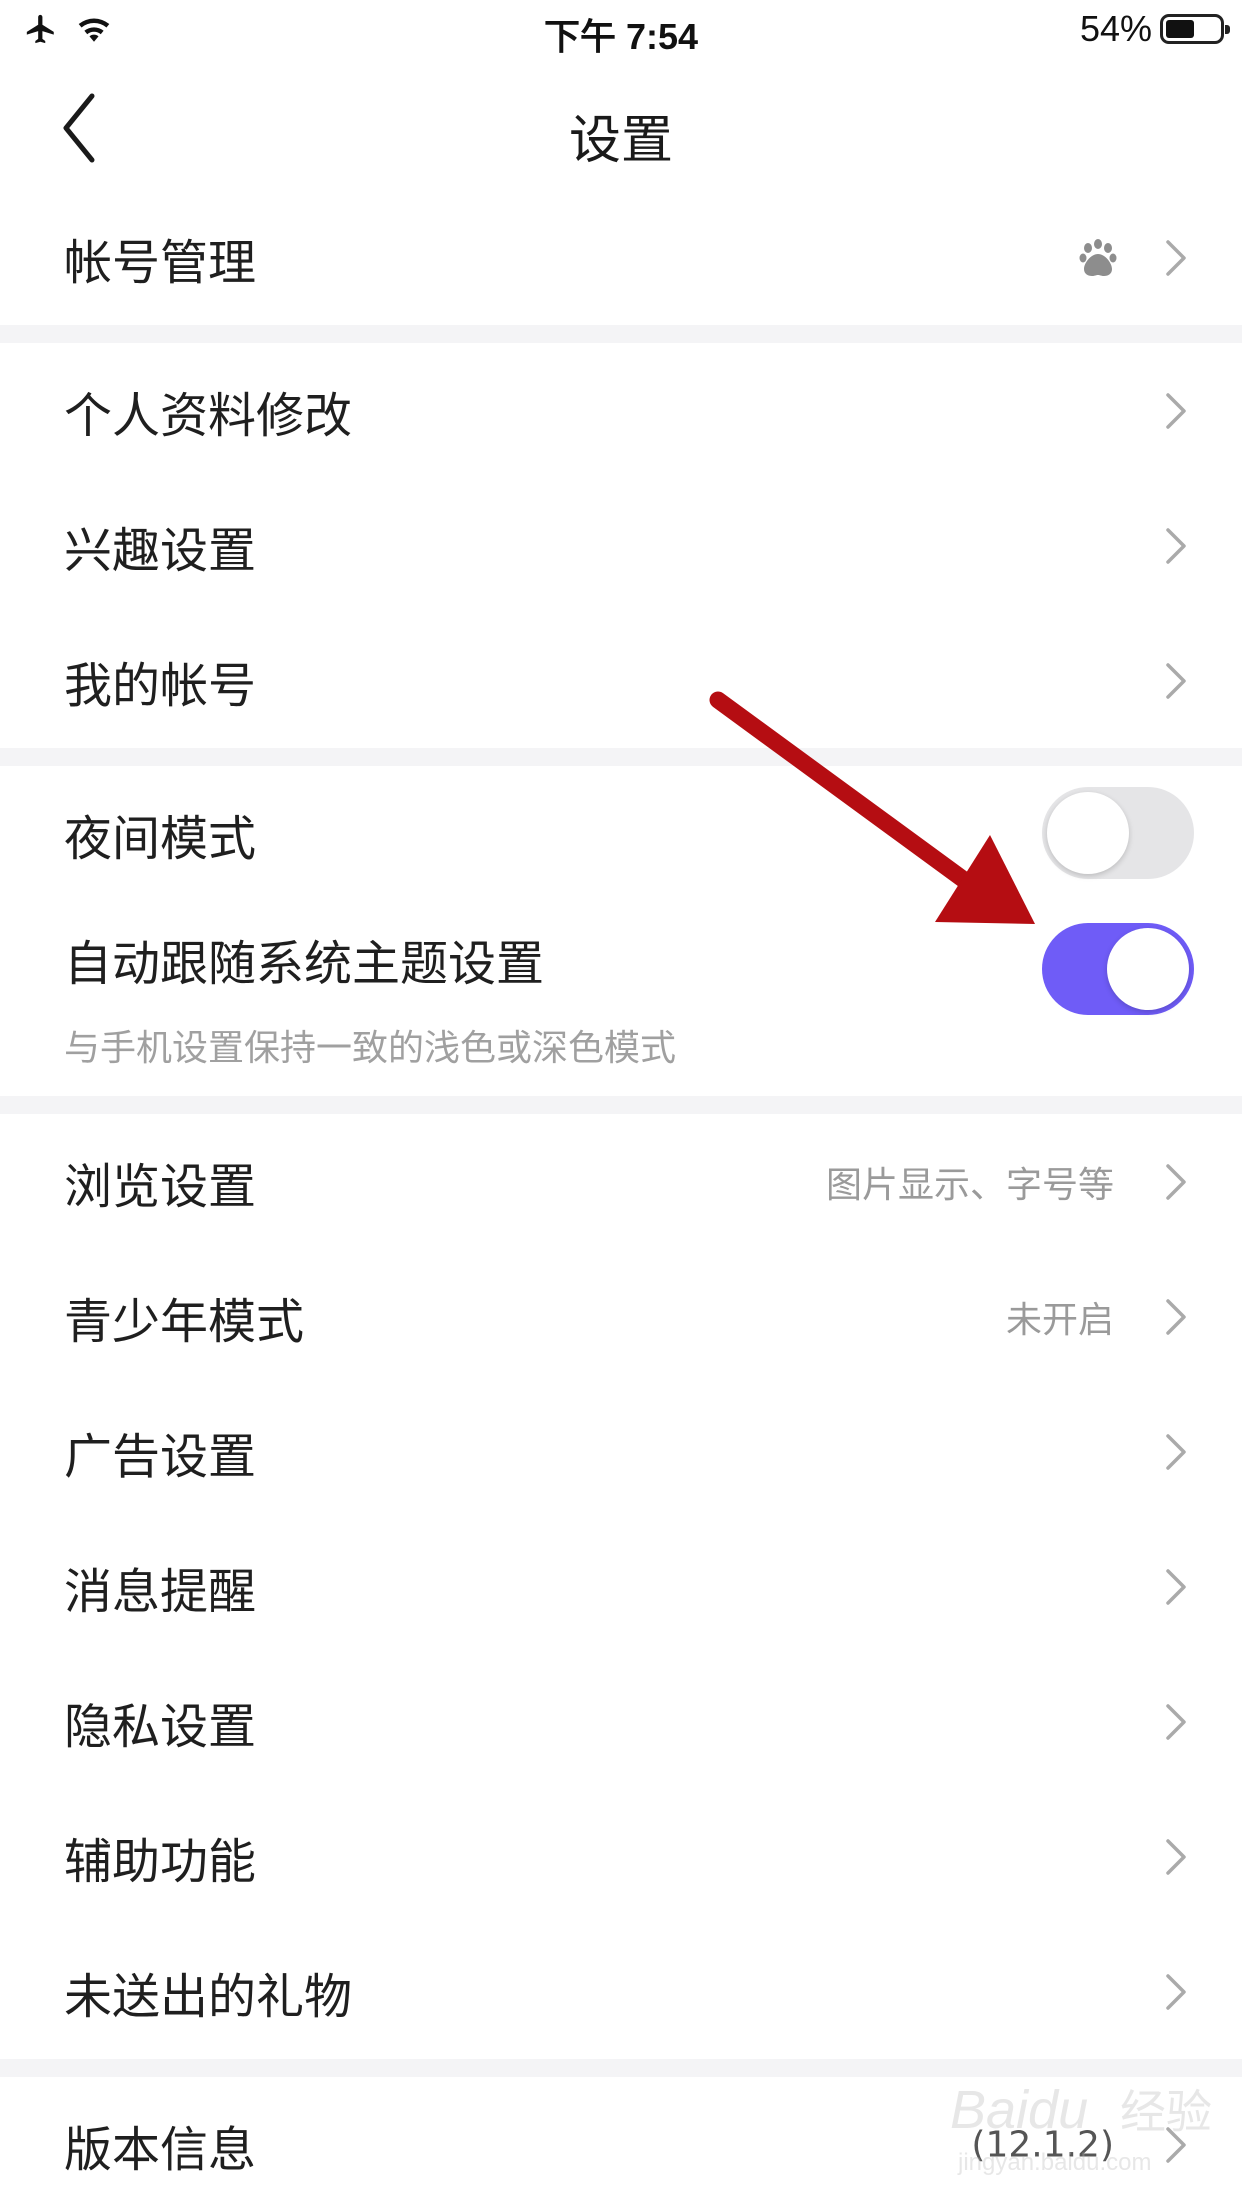 The width and height of the screenshot is (1242, 2212). I want to click on my-account-row: 我的帐号, so click(621, 680).